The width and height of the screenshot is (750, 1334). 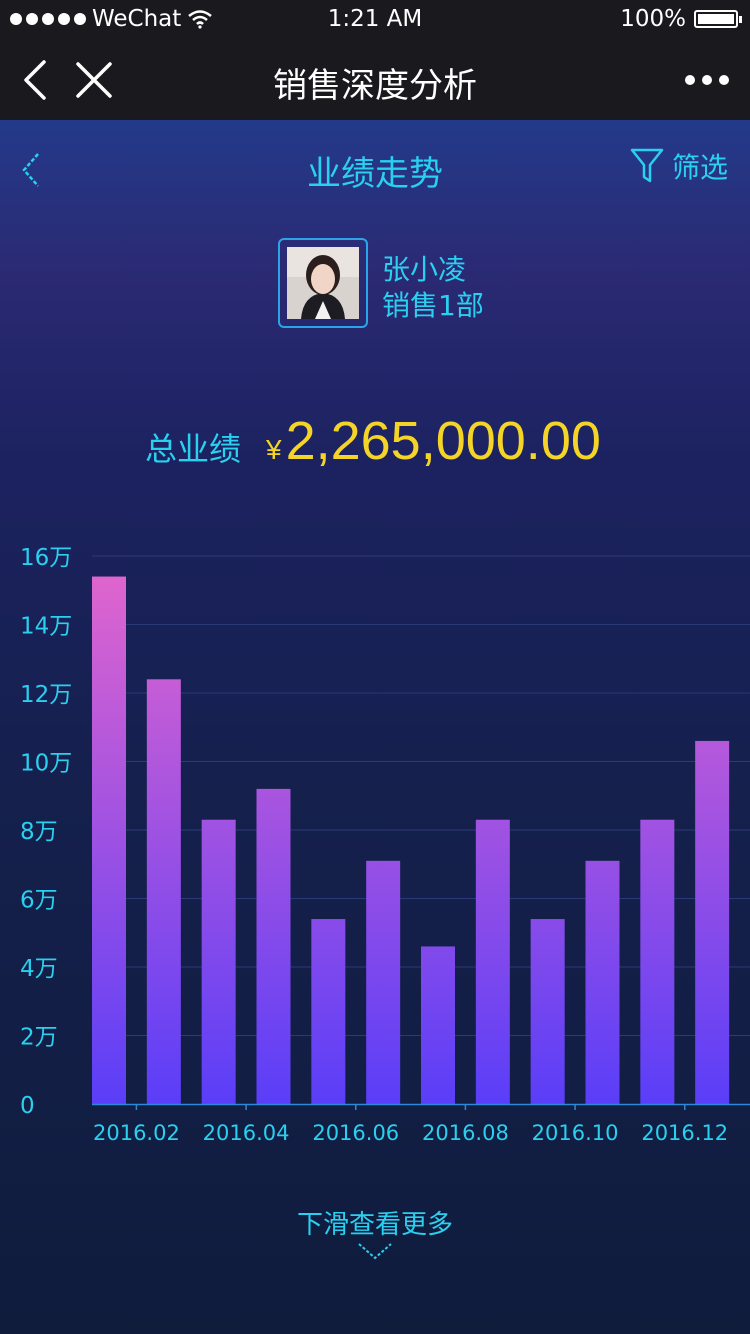 I want to click on nav-title: 销售深度分析, so click(x=375, y=86).